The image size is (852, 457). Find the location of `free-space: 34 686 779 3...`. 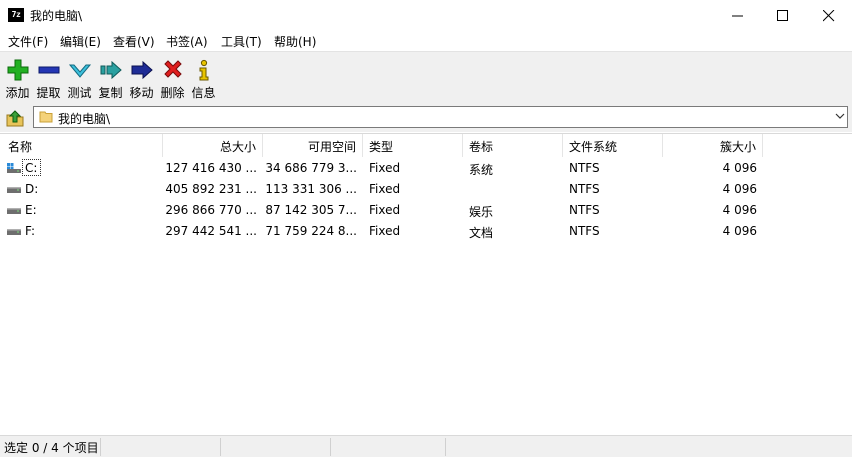

free-space: 34 686 779 3... is located at coordinates (311, 168).